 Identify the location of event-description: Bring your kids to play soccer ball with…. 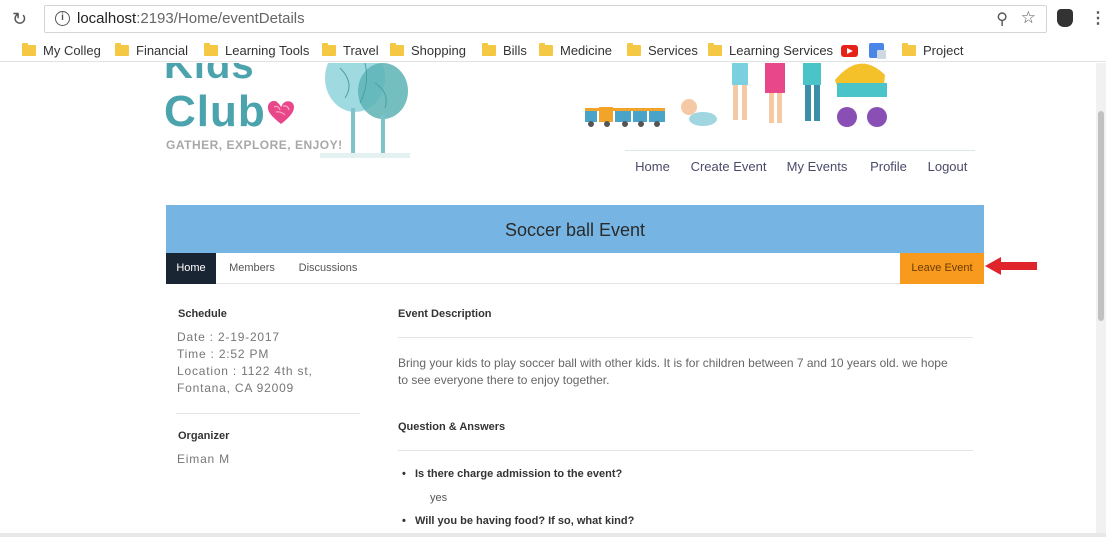
(673, 371).